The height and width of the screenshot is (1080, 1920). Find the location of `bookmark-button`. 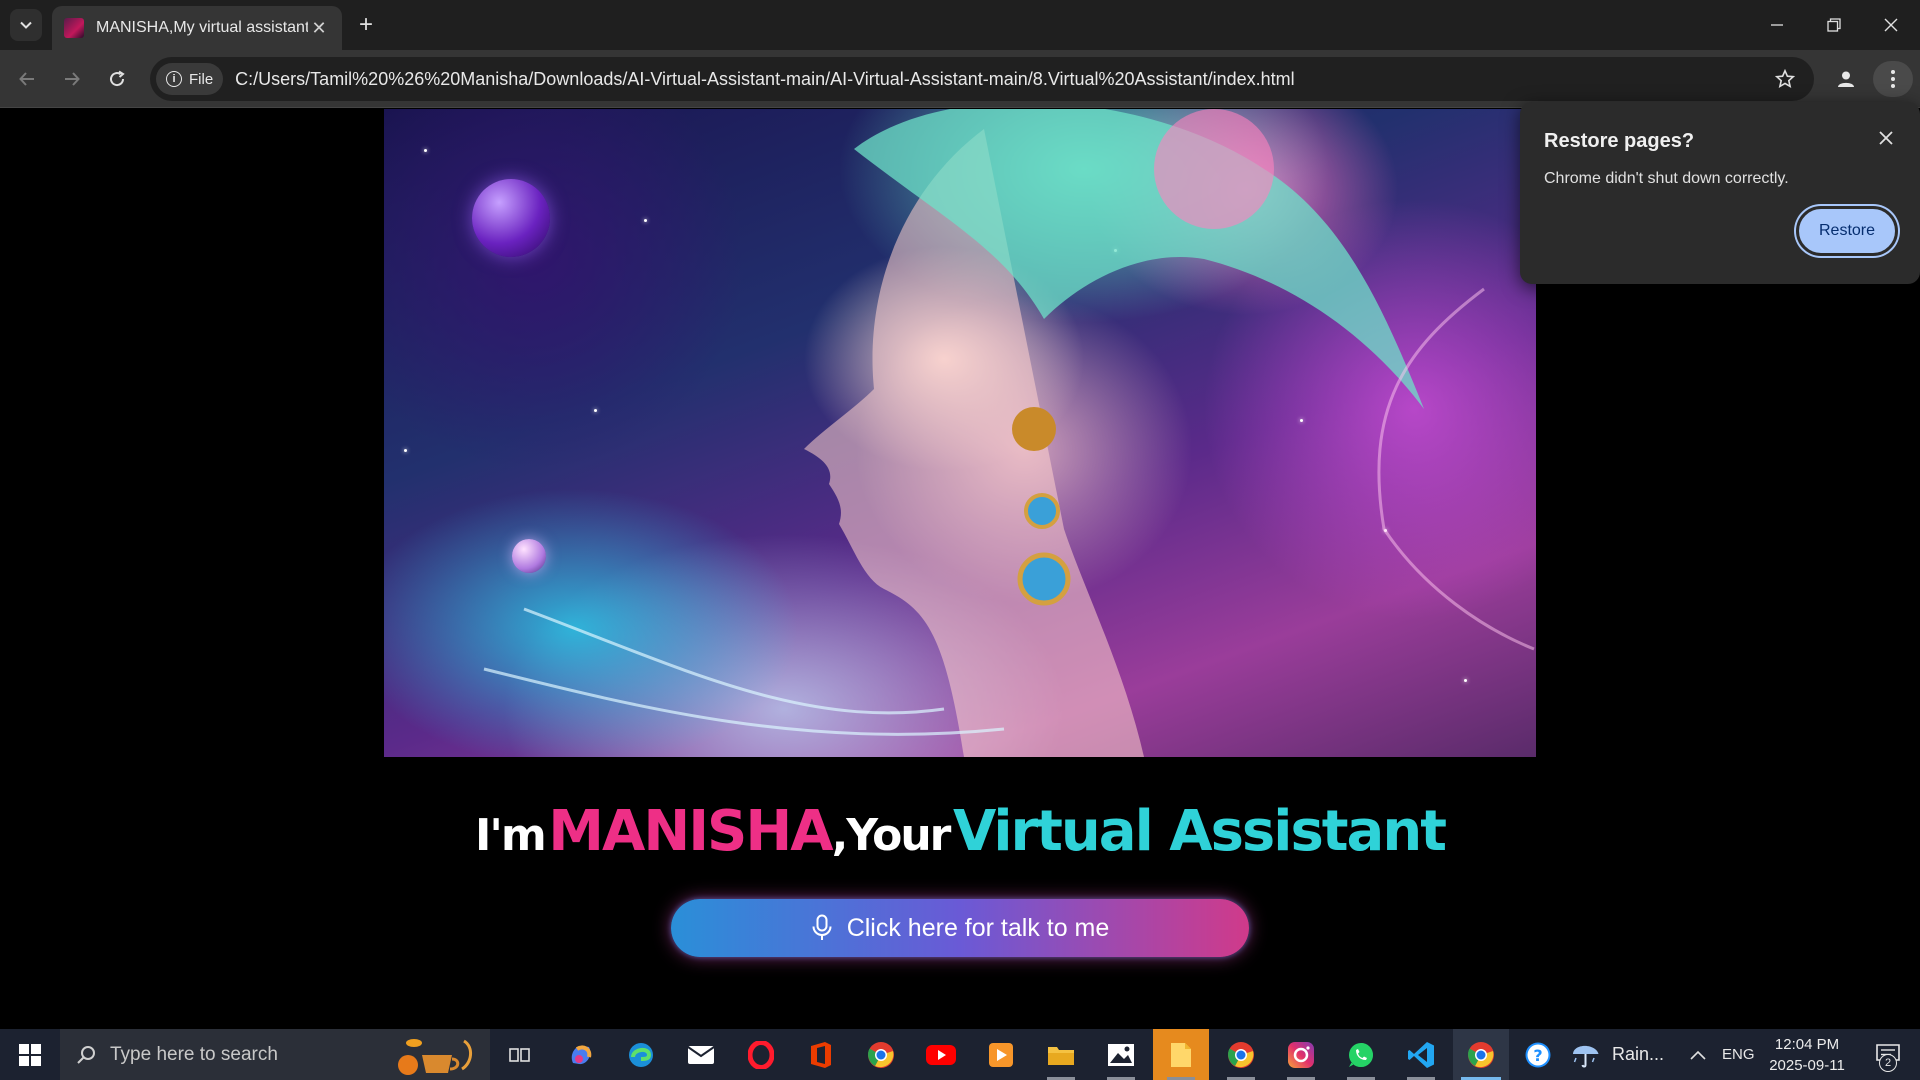

bookmark-button is located at coordinates (1785, 79).